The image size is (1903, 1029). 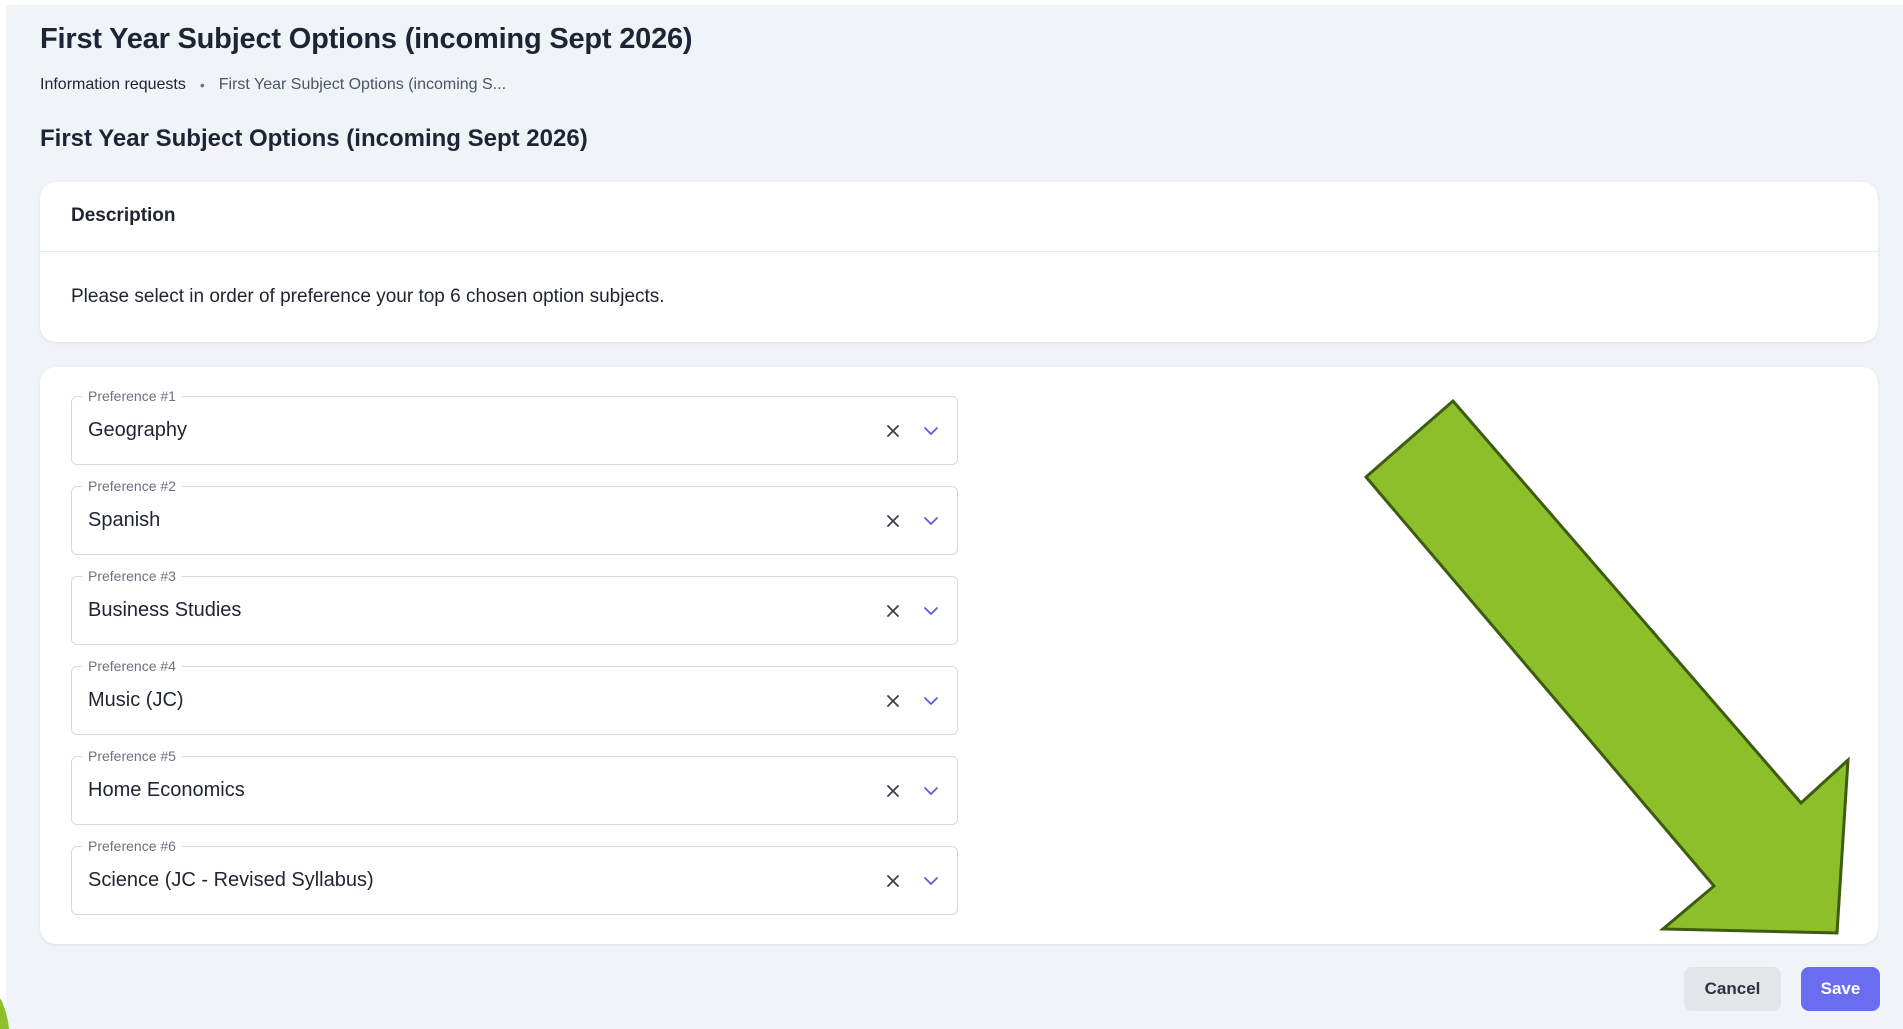 What do you see at coordinates (132, 396) in the screenshot?
I see `preference-label: Preference #1` at bounding box center [132, 396].